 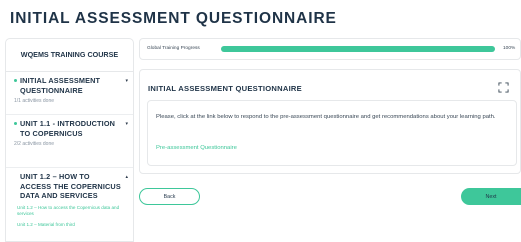 What do you see at coordinates (169, 196) in the screenshot?
I see `back-button: Back` at bounding box center [169, 196].